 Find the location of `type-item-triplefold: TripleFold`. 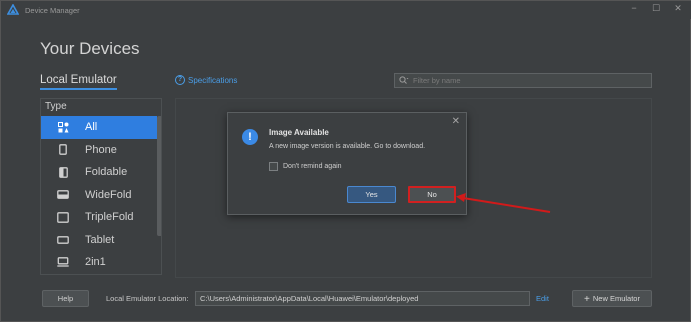

type-item-triplefold: TripleFold is located at coordinates (99, 217).